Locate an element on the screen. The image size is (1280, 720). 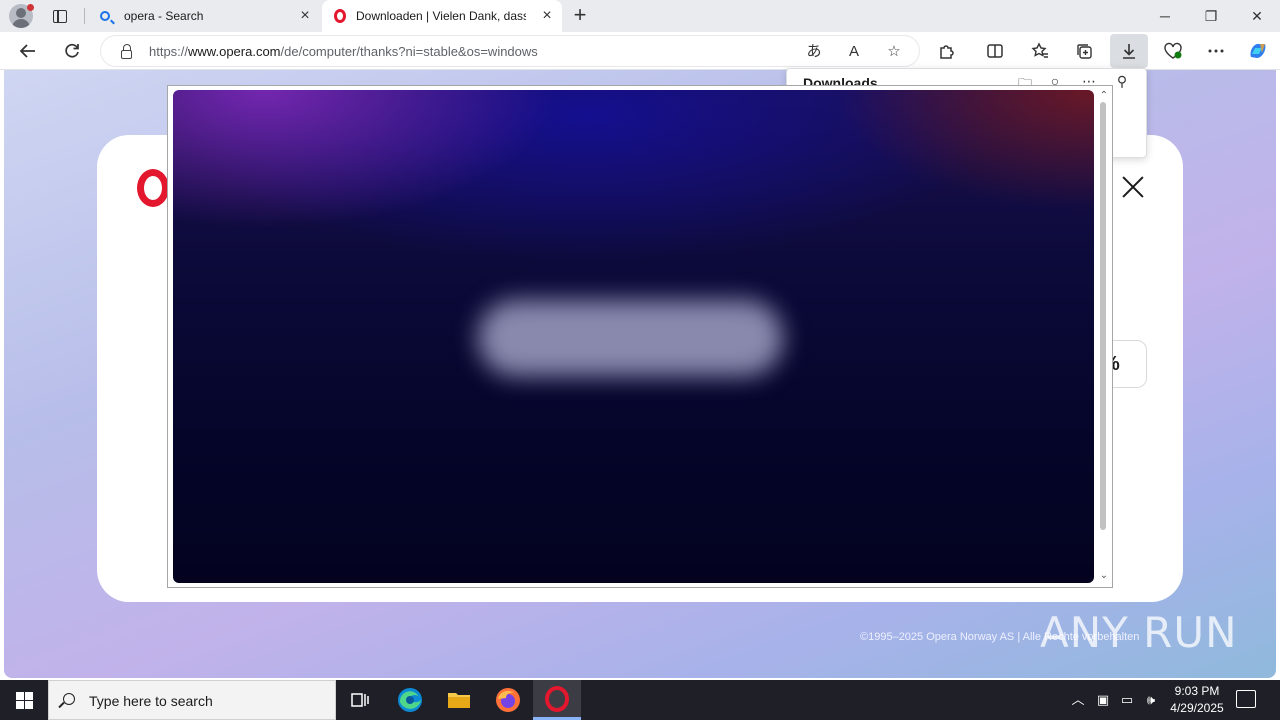
anyrun-watermark: ANY RUN is located at coordinates (1139, 632).